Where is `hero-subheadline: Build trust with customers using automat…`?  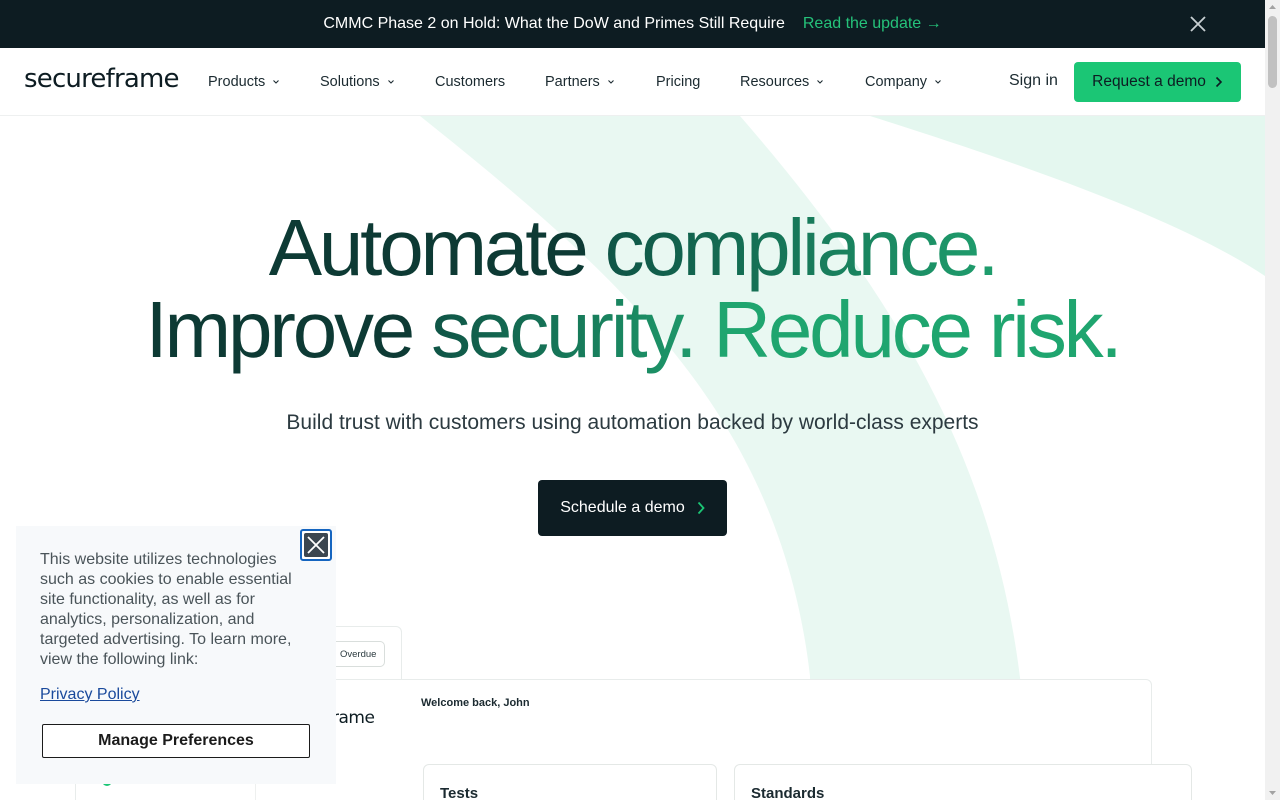 hero-subheadline: Build trust with customers using automat… is located at coordinates (632, 422).